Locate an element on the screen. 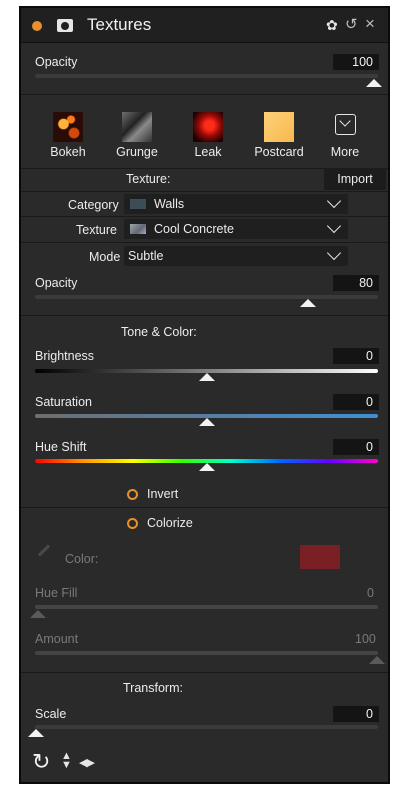 This screenshot has width=401, height=788. colorize-radio is located at coordinates (132, 523).